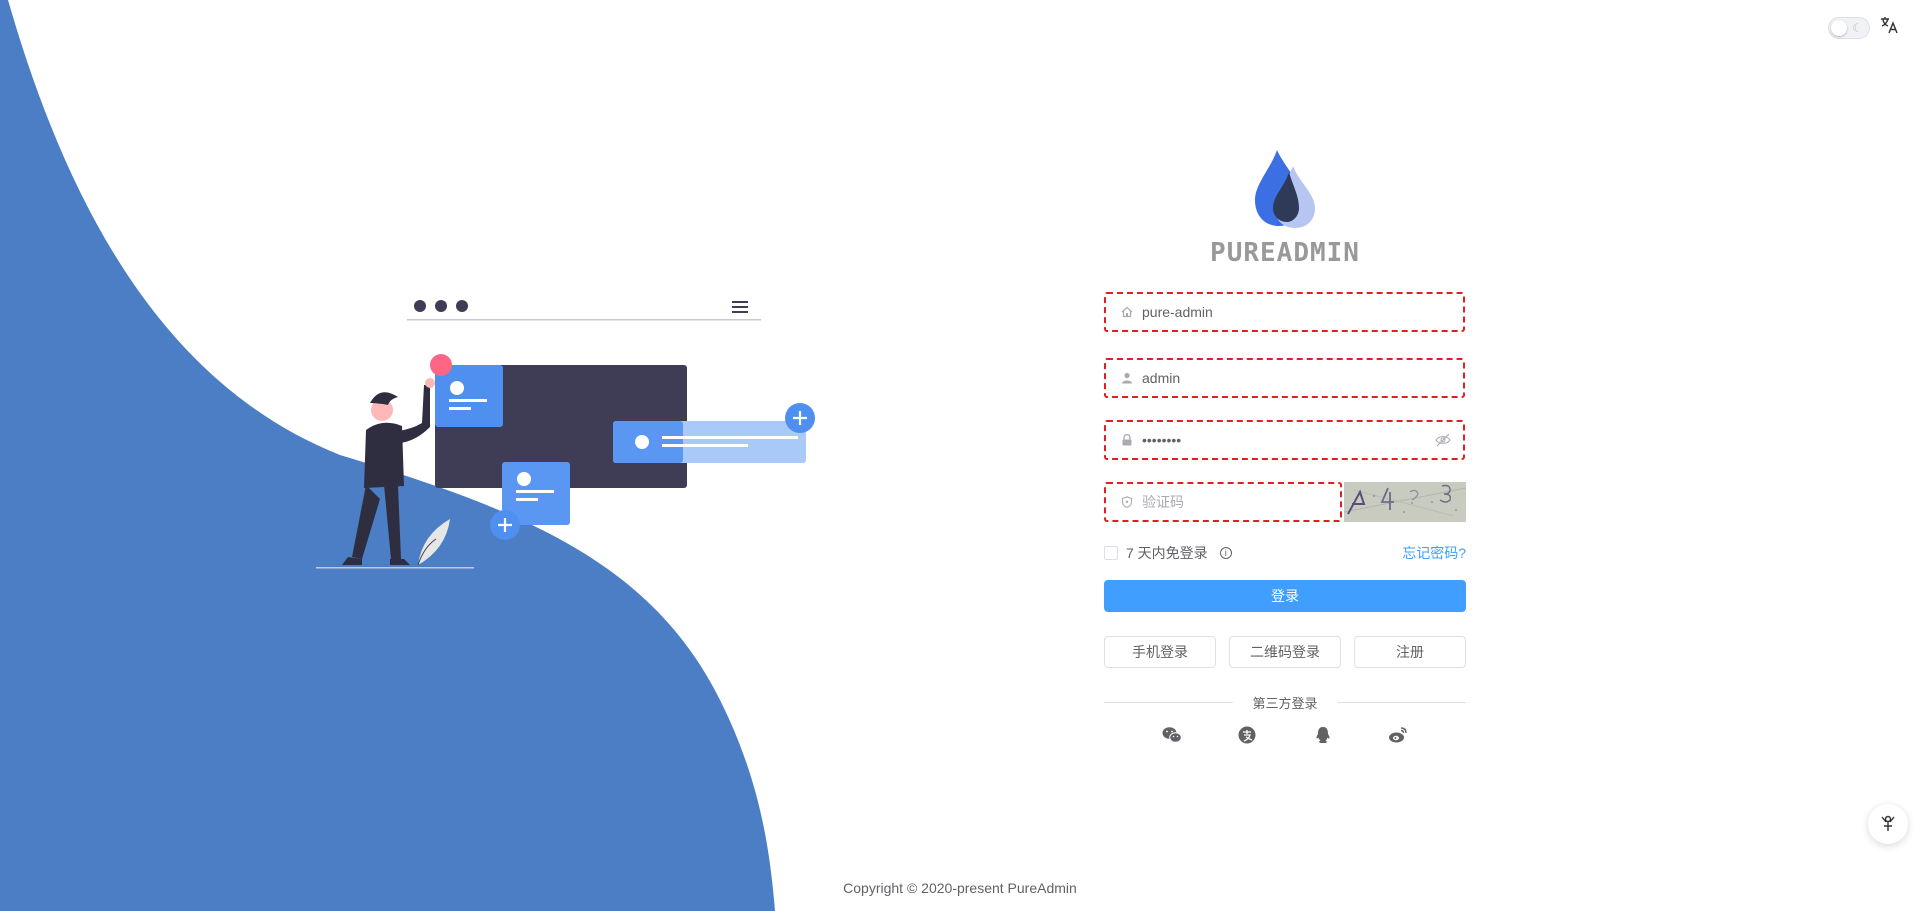  What do you see at coordinates (1398, 735) in the screenshot?
I see `weibo-icon` at bounding box center [1398, 735].